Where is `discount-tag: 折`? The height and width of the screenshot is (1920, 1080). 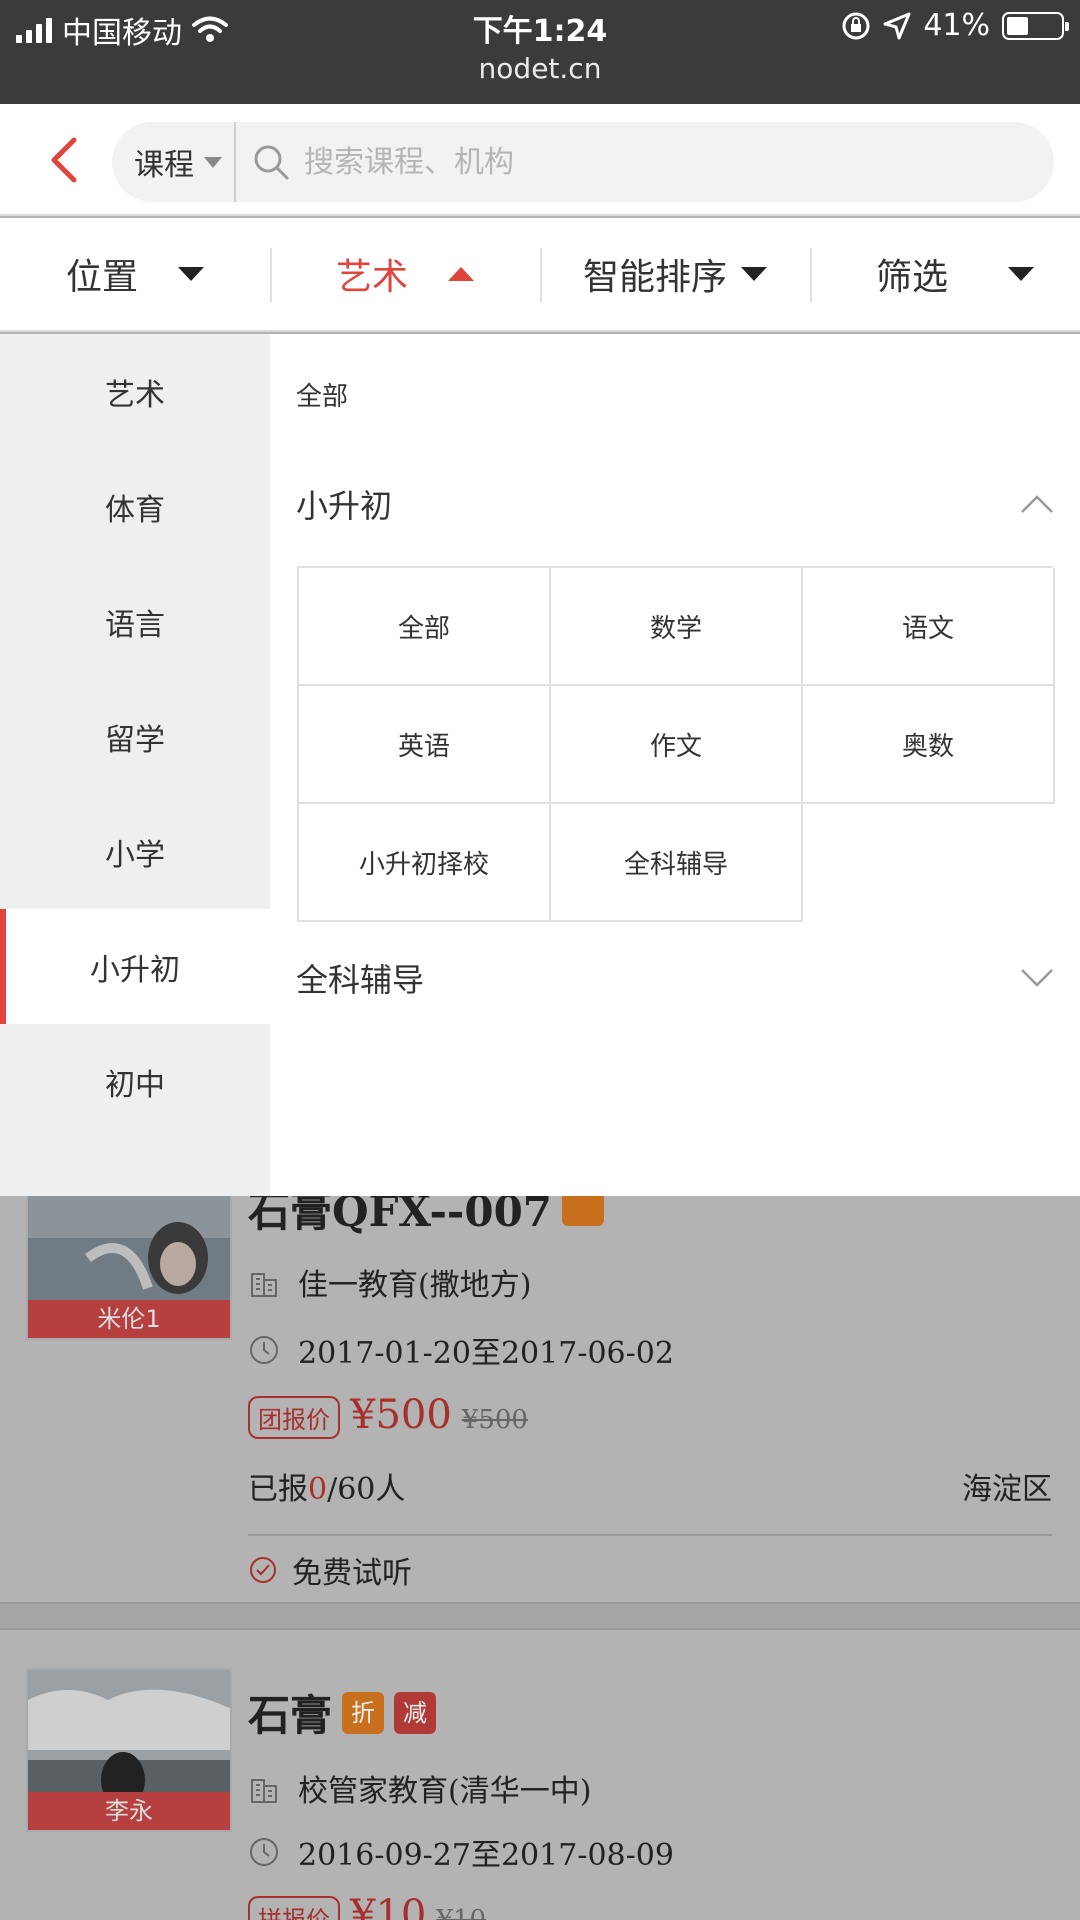 discount-tag: 折 is located at coordinates (363, 1712).